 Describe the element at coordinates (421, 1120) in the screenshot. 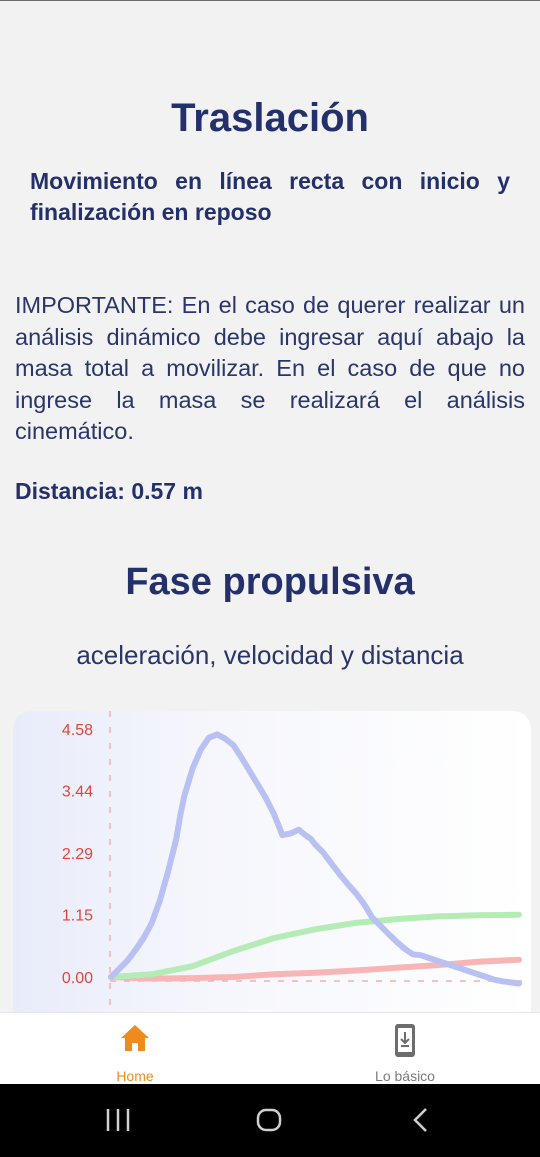

I see `back-icon` at that location.